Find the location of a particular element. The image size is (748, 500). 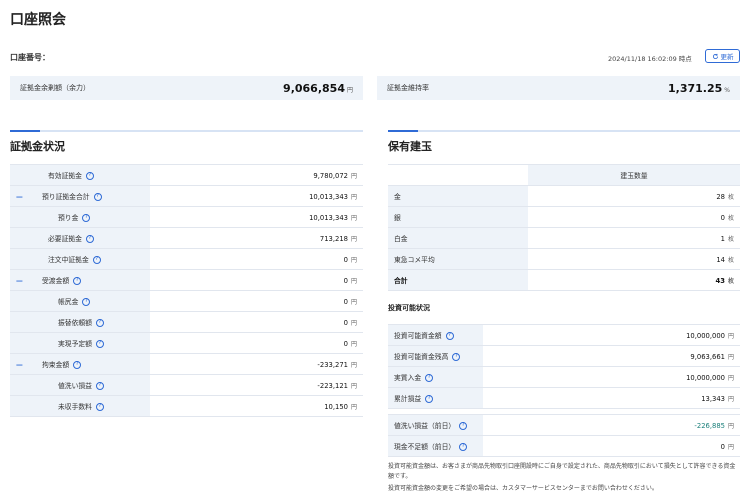

positions-header-row: 建玉数量 is located at coordinates (564, 175).